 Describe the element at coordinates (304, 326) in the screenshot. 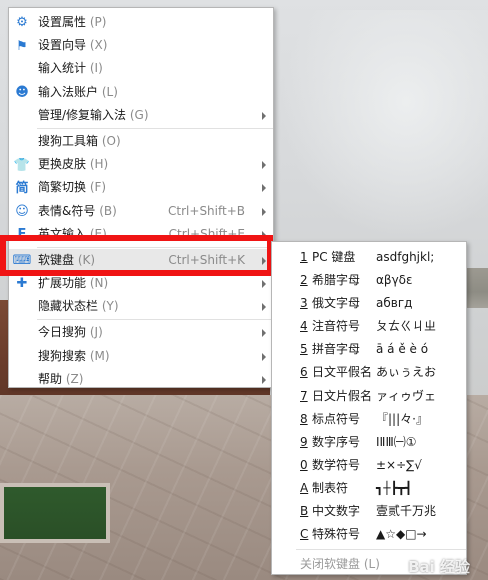

I see `soft-keyboard-key: 4` at that location.